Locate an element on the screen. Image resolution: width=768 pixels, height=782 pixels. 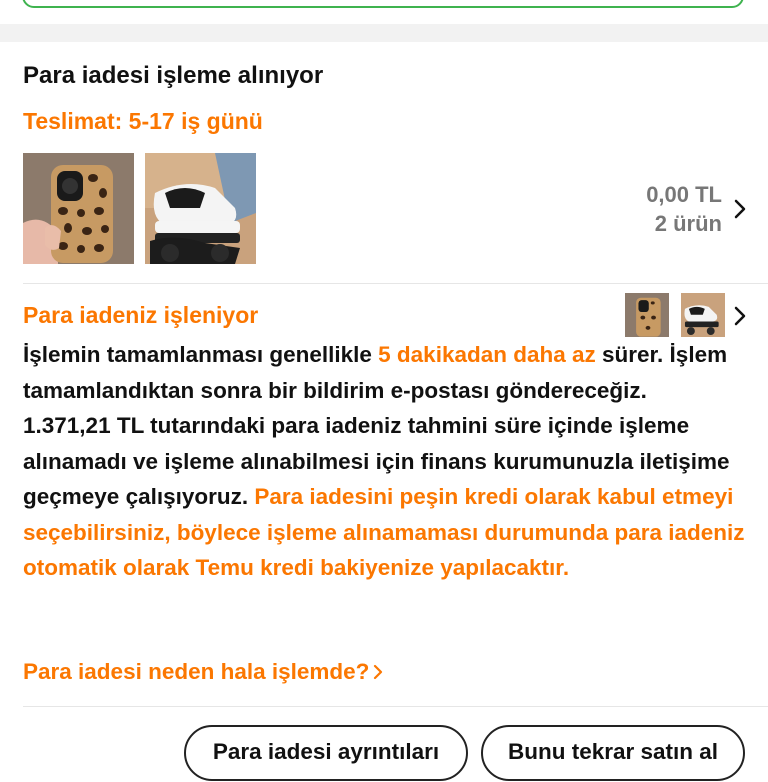
delivery-estimate: Teslimat: 5-17 iş günü is located at coordinates (143, 121).